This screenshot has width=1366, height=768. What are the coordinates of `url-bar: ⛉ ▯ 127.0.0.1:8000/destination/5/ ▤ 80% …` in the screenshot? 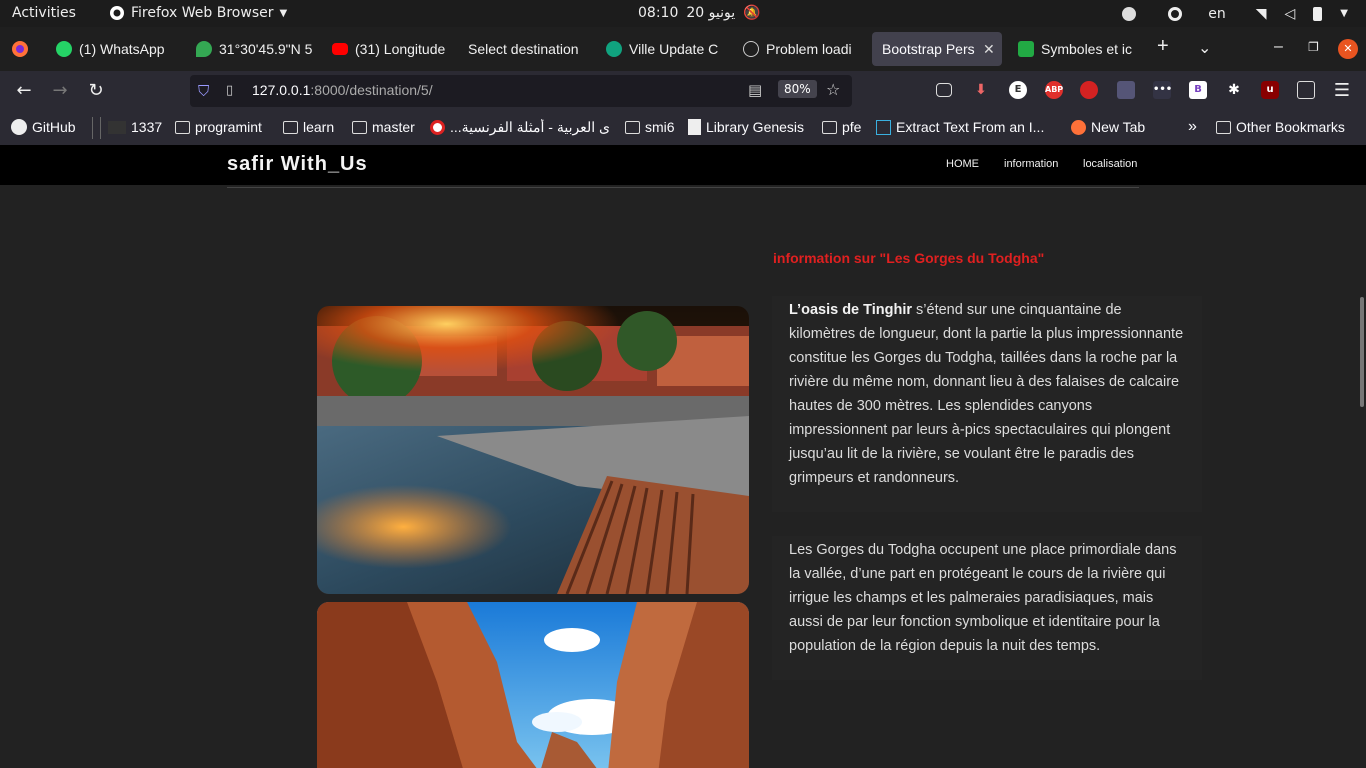 It's located at (521, 91).